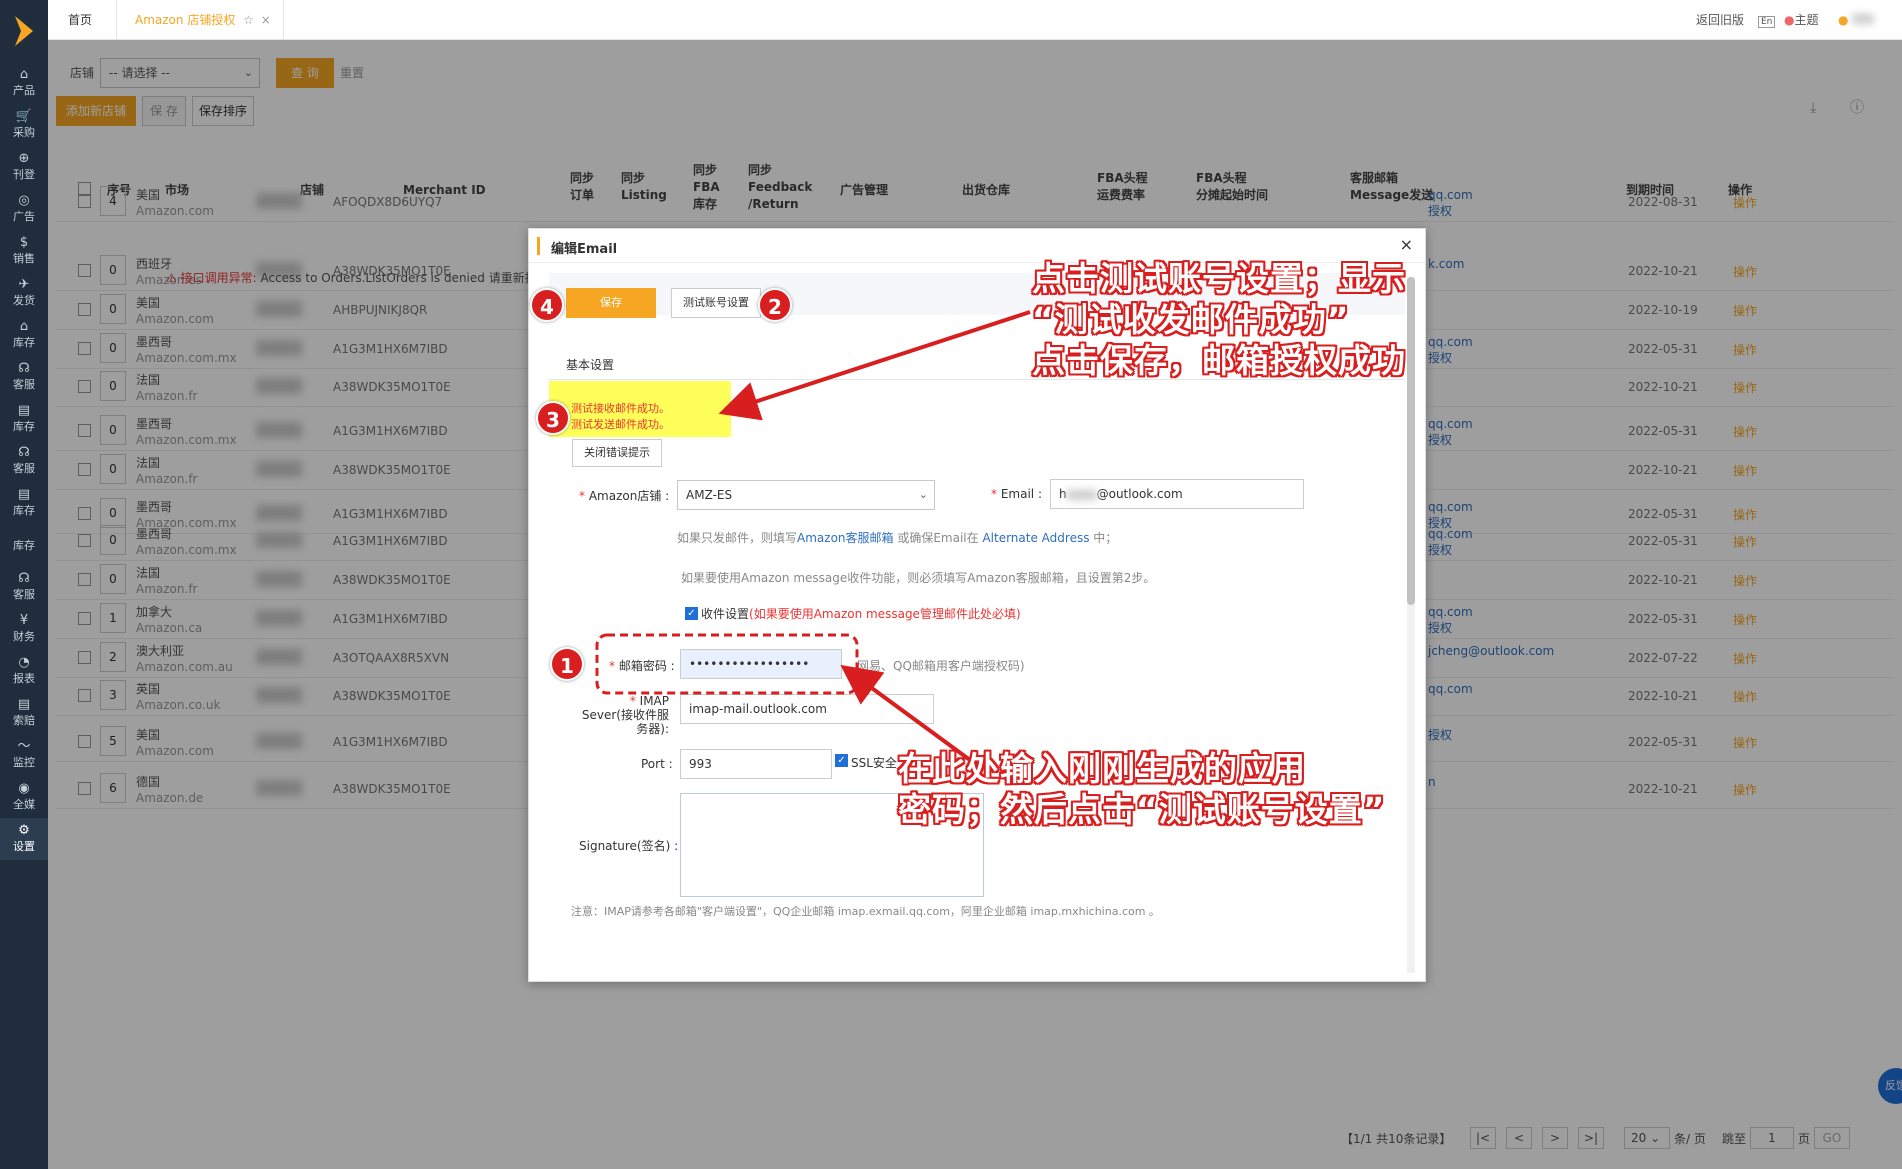 The width and height of the screenshot is (1902, 1169). I want to click on password-highlight-box, so click(727, 664).